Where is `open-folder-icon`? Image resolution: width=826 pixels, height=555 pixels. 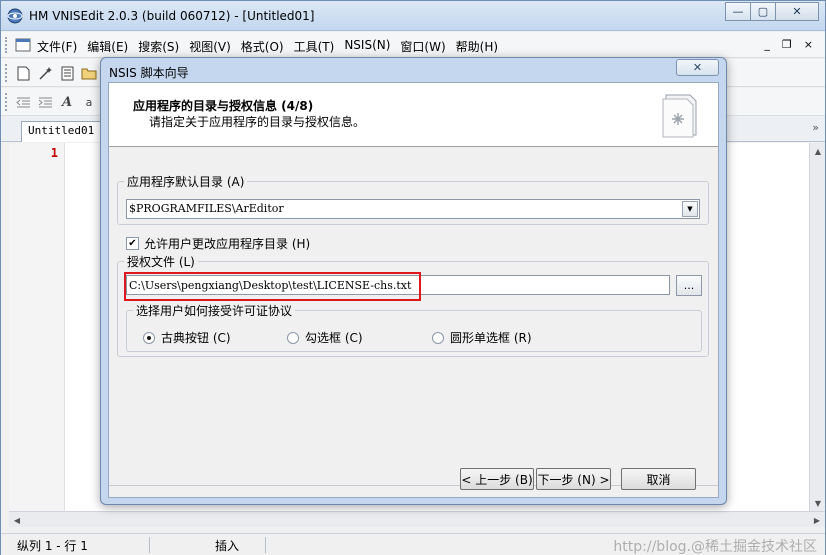
open-folder-icon is located at coordinates (89, 73).